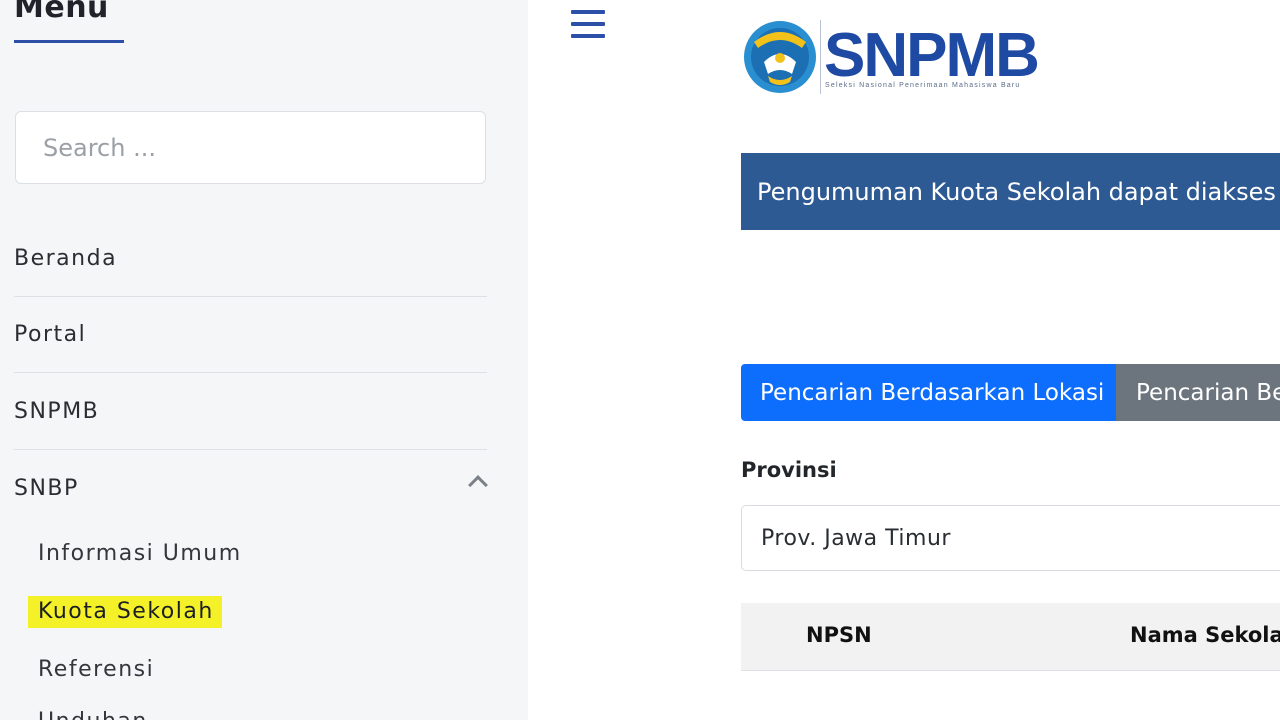 The image size is (1280, 720). What do you see at coordinates (50, 334) in the screenshot?
I see `sidebar-item-label: Portal` at bounding box center [50, 334].